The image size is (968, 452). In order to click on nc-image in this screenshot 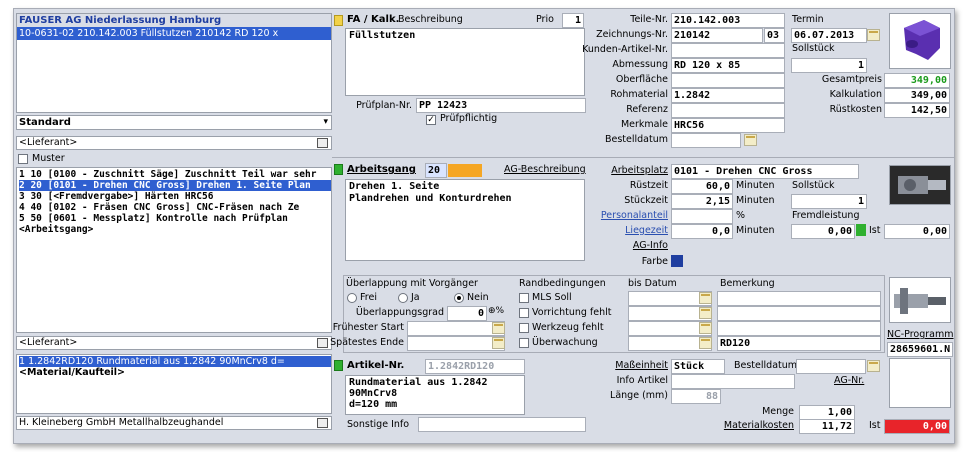, I will do `click(920, 300)`.